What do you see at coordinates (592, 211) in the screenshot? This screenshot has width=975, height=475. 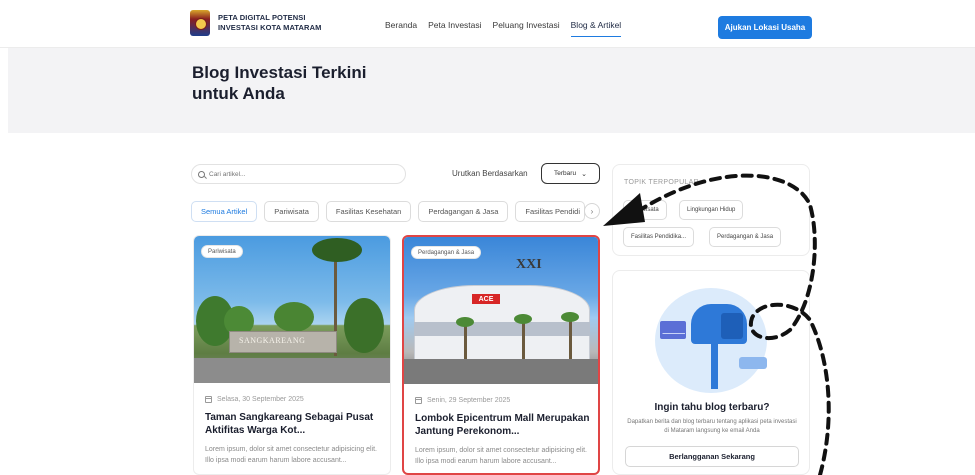 I see `chevron-right-icon: ›` at bounding box center [592, 211].